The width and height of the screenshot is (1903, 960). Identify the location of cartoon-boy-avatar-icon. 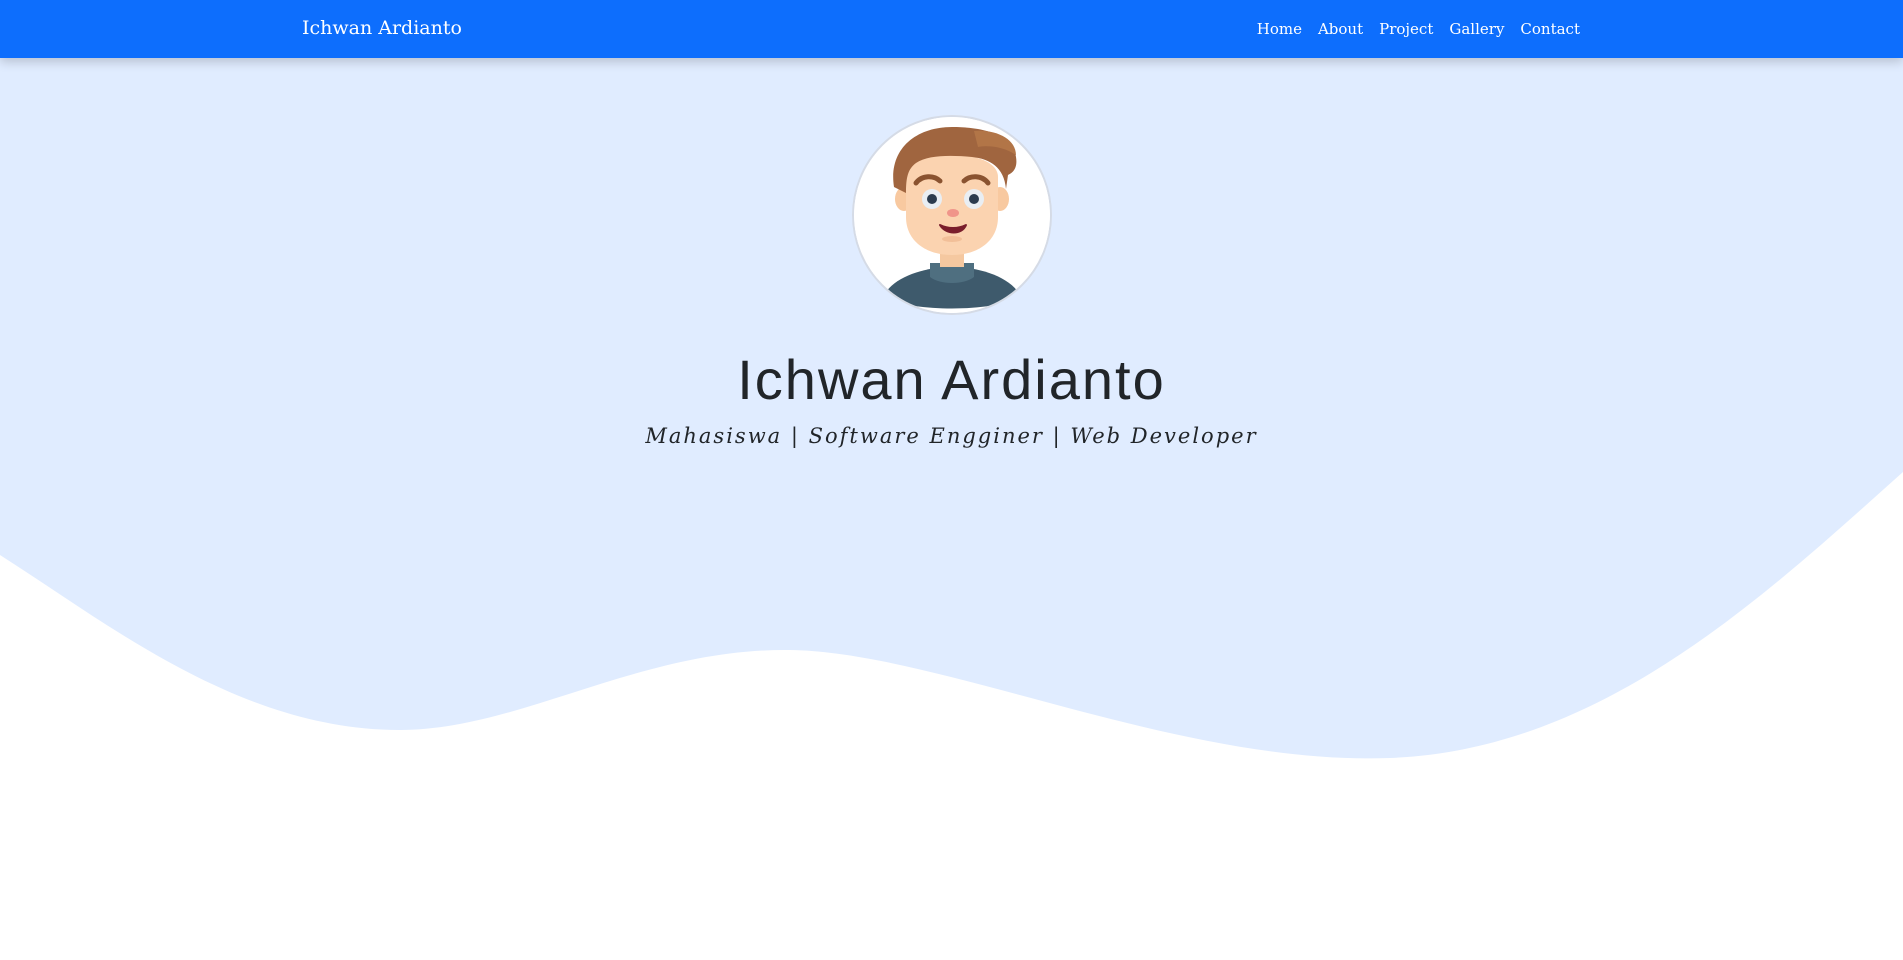
(952, 215).